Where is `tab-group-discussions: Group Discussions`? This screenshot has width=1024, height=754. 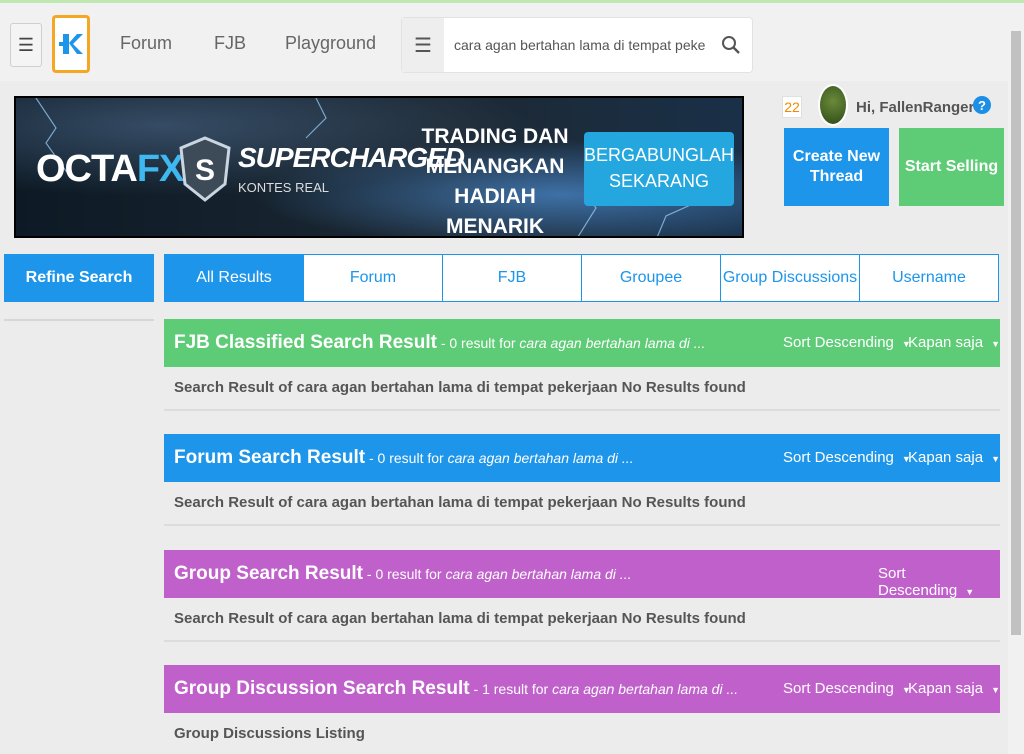 tab-group-discussions: Group Discussions is located at coordinates (790, 278).